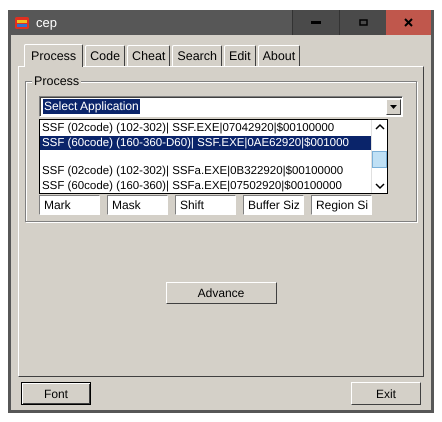 This screenshot has width=442, height=422. I want to click on input-field: Region Si, so click(341, 205).